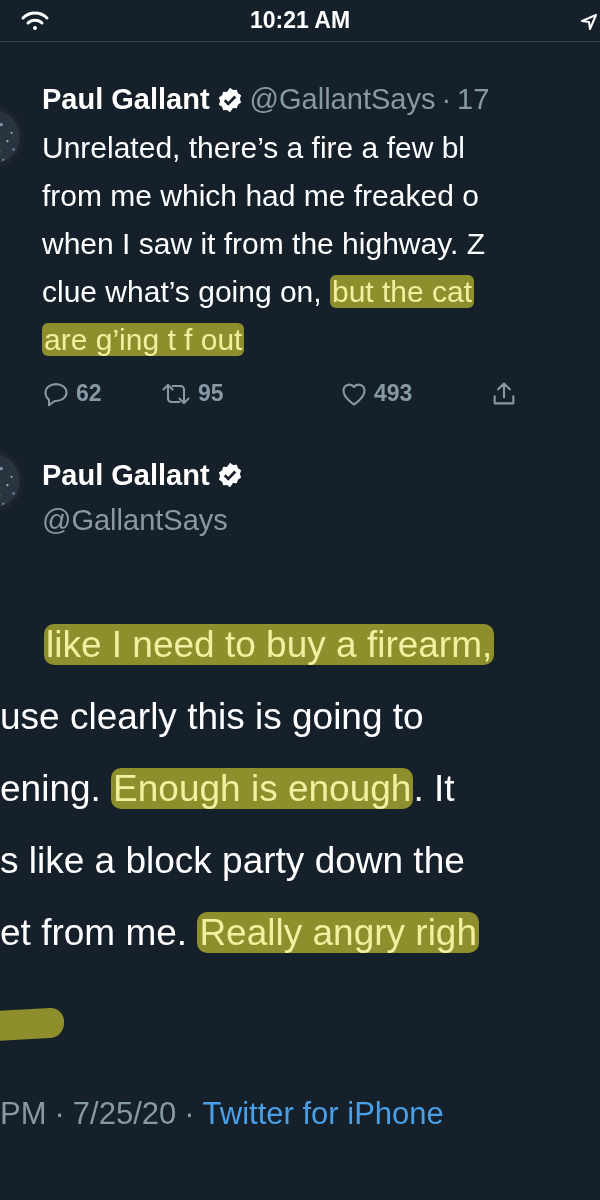  What do you see at coordinates (589, 22) in the screenshot?
I see `location-icon` at bounding box center [589, 22].